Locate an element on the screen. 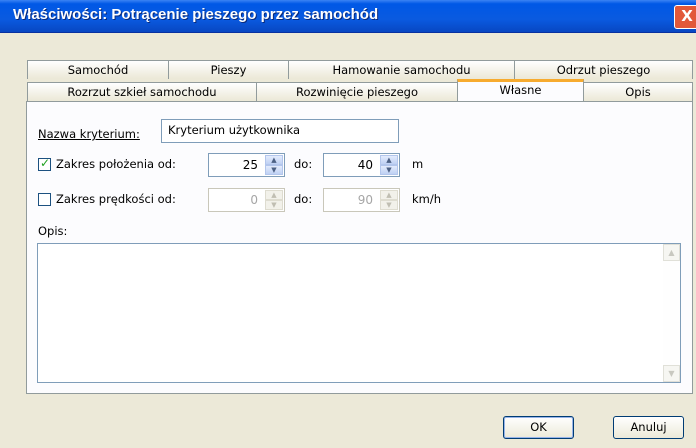  speed-range-checkbox is located at coordinates (44, 199).